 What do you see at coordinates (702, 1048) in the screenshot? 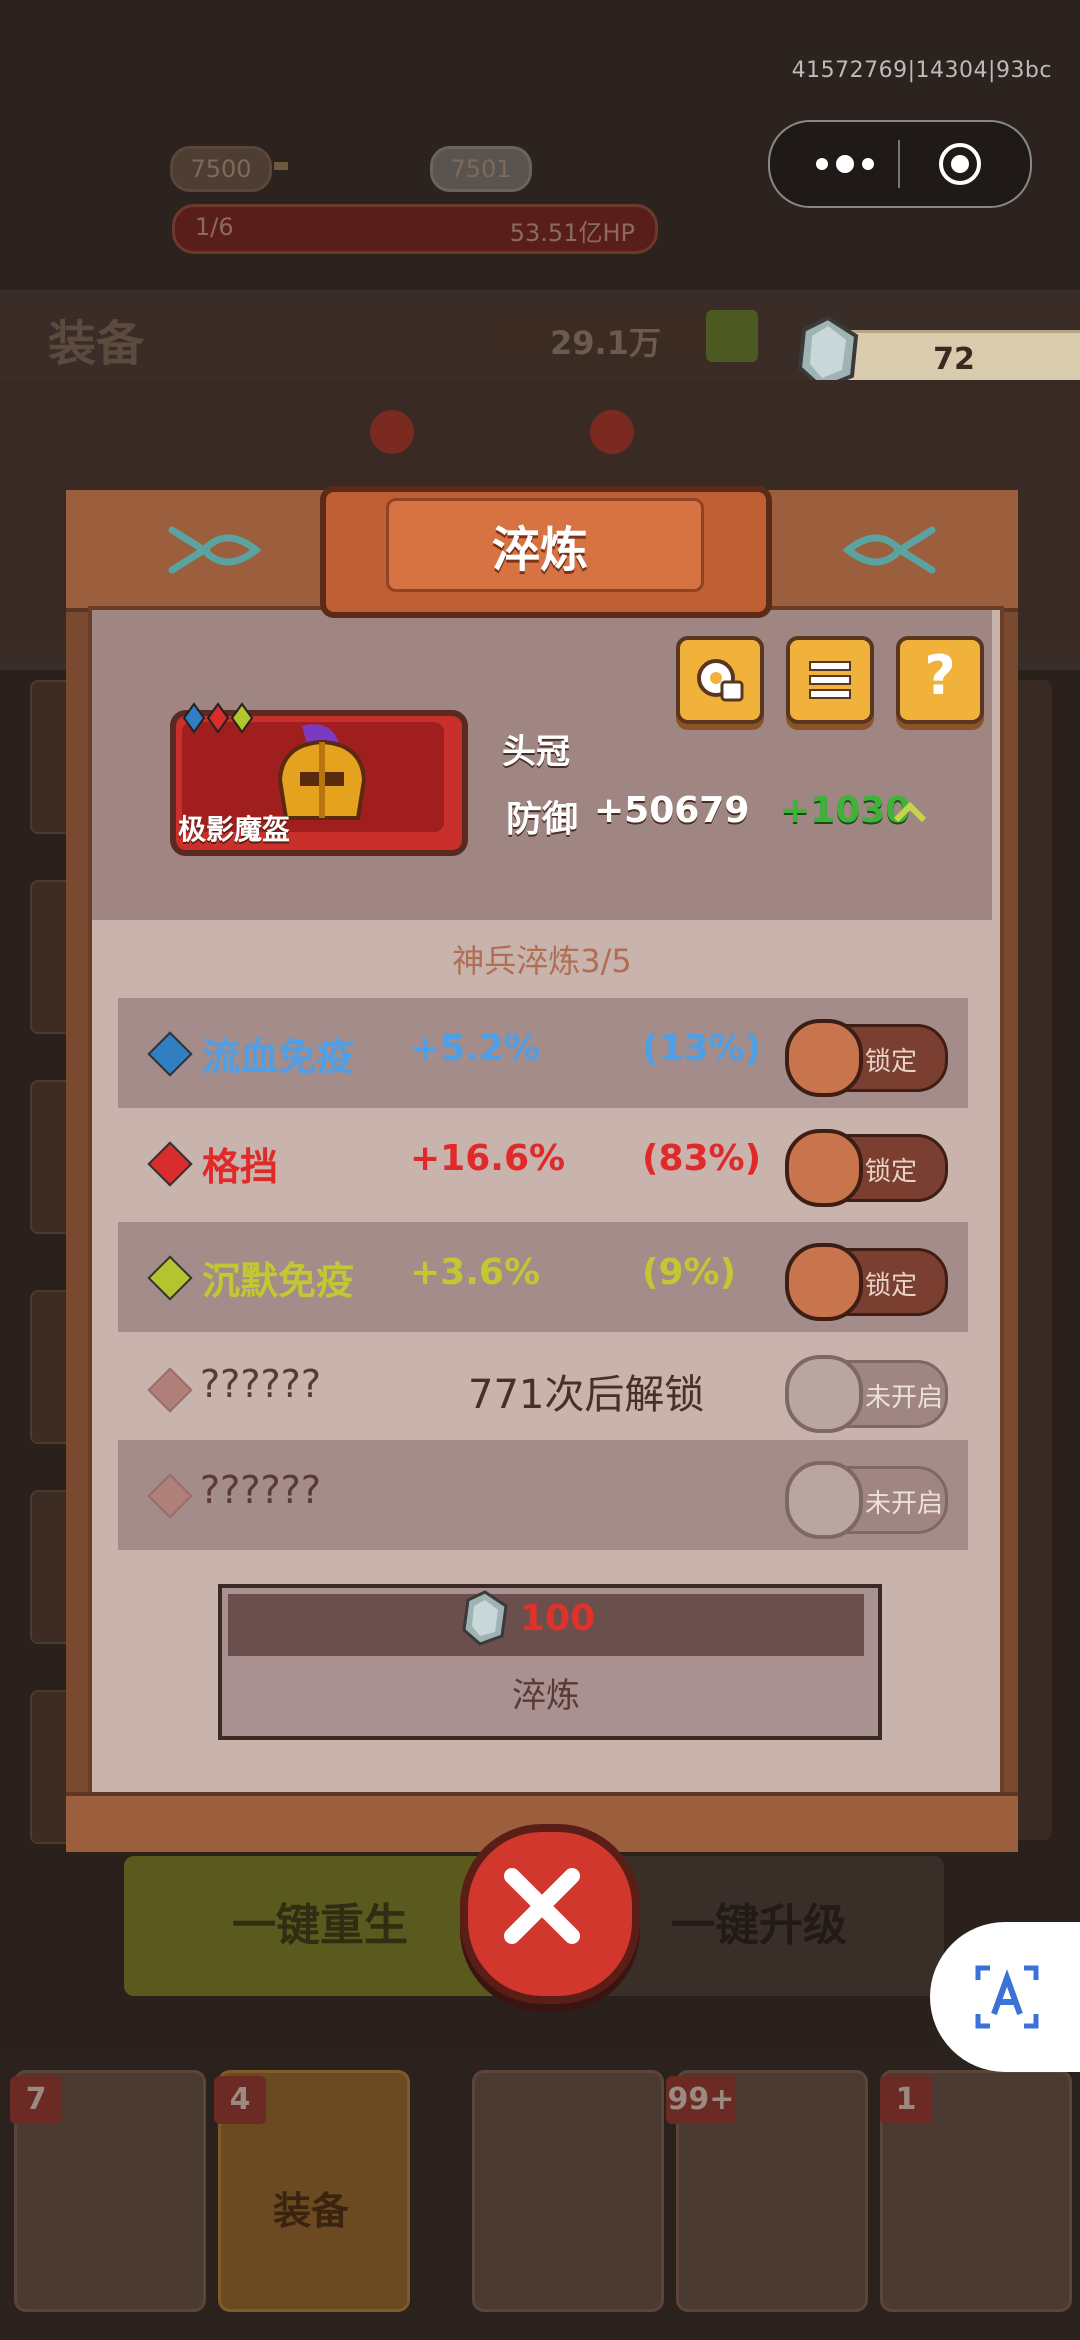
I see `attribute-percent: (13%)` at bounding box center [702, 1048].